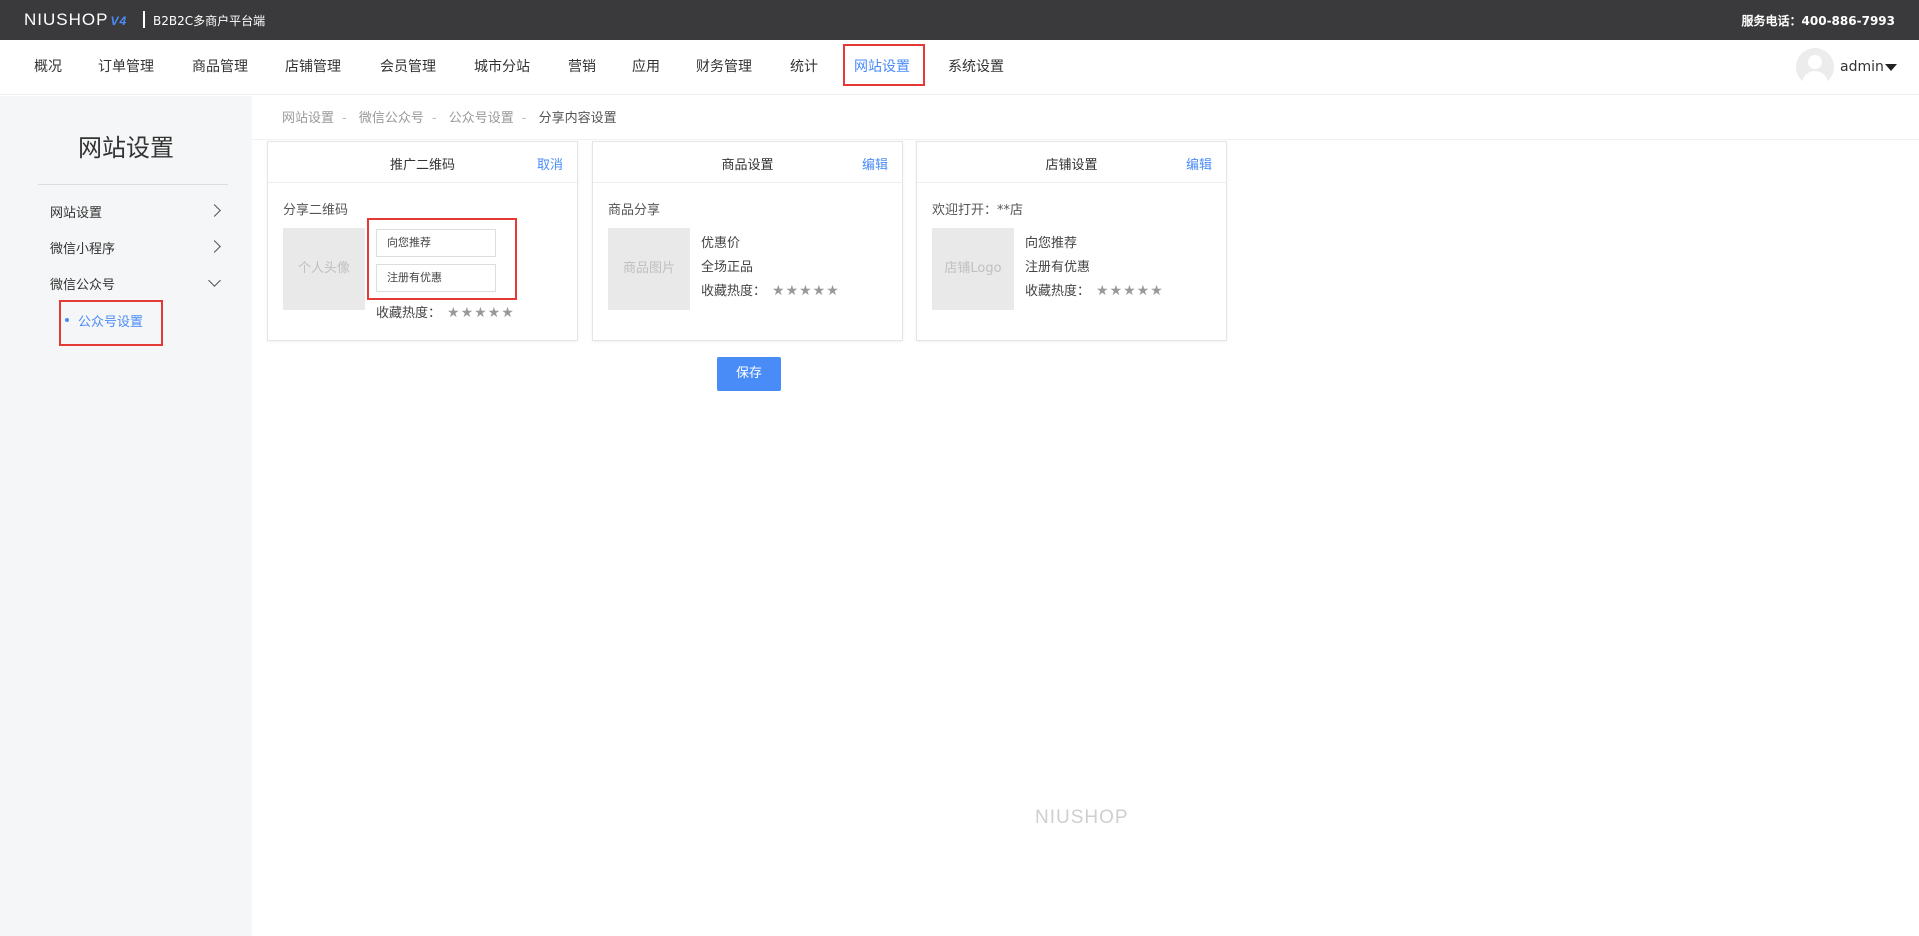 This screenshot has height=936, width=1919. I want to click on card-header: 商品设置 编辑, so click(747, 162).